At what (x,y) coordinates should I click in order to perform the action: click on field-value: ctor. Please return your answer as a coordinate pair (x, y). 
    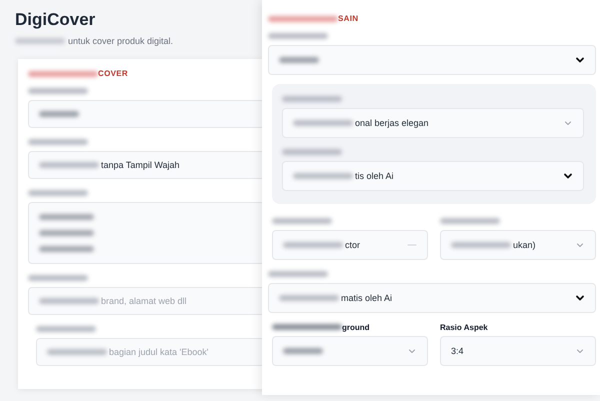
    Looking at the image, I should click on (352, 245).